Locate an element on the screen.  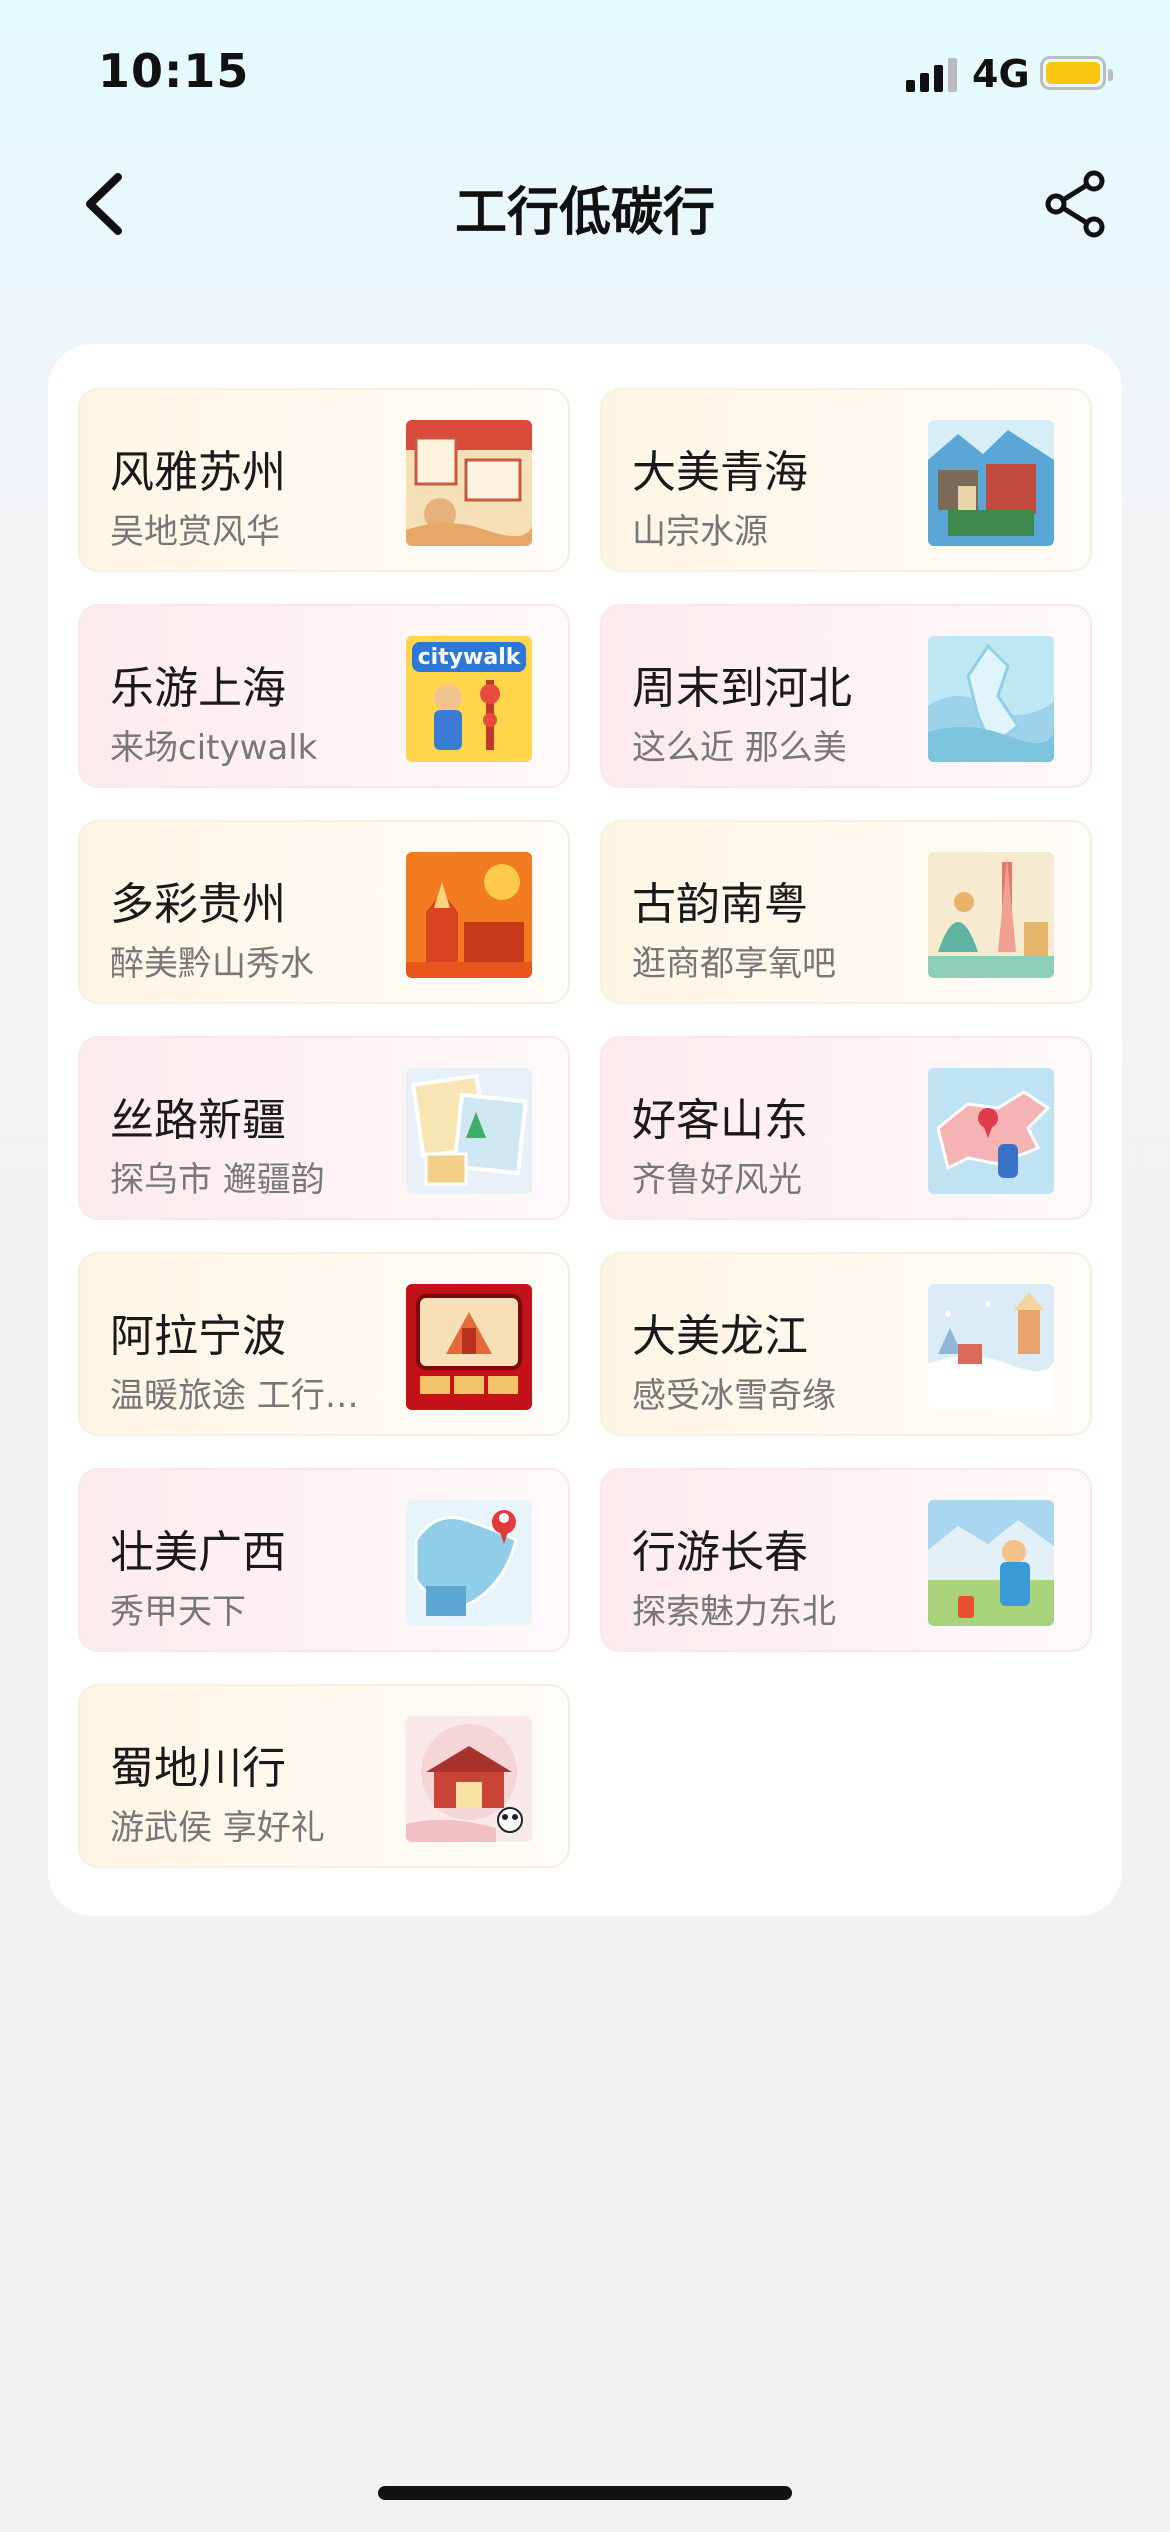
destination-subtitle: 探乌市 邂疆韵 is located at coordinates (217, 1180).